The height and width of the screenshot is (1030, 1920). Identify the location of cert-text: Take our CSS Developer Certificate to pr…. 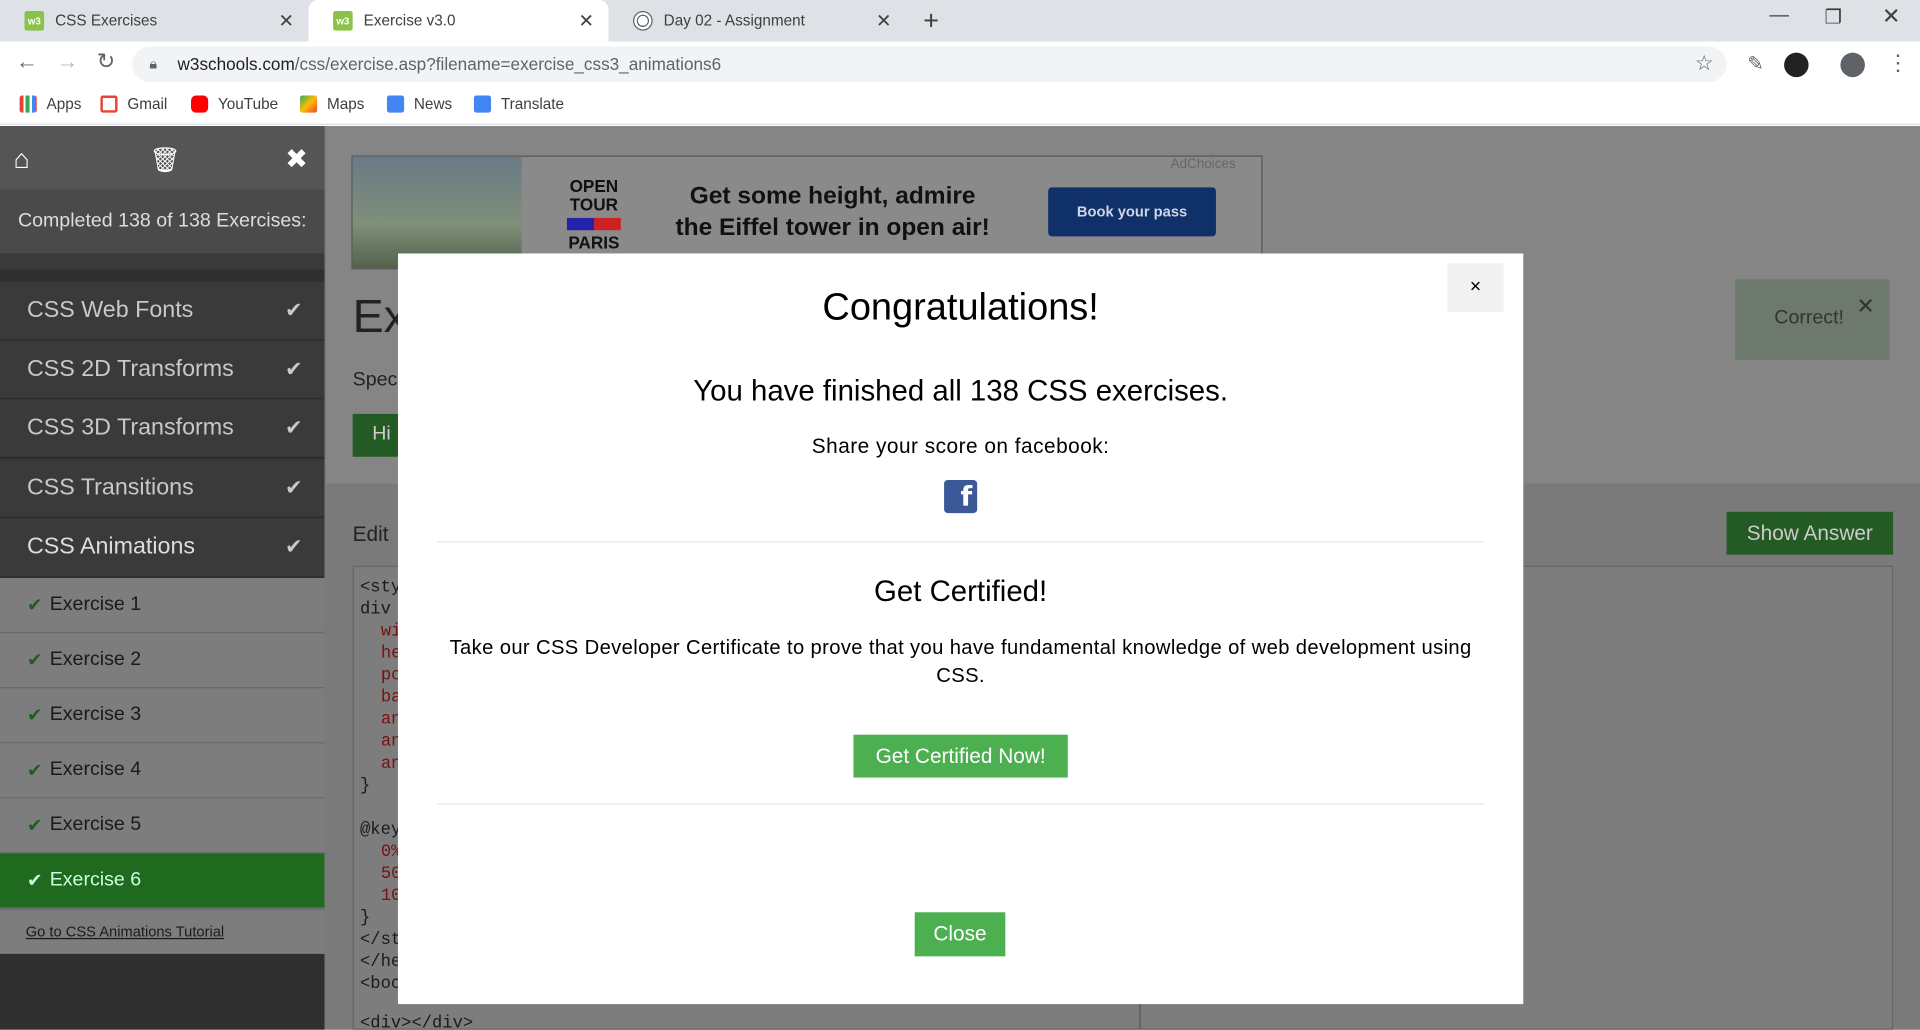
(960, 661).